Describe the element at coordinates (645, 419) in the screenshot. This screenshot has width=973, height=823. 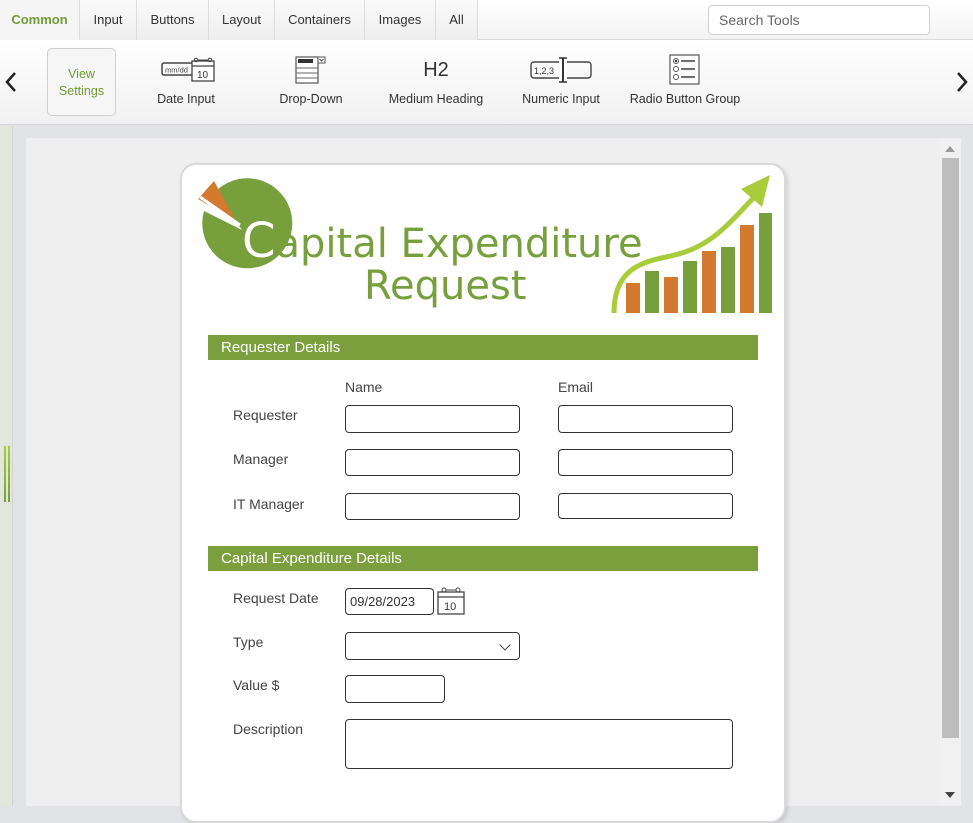
I see `requester-email-input` at that location.